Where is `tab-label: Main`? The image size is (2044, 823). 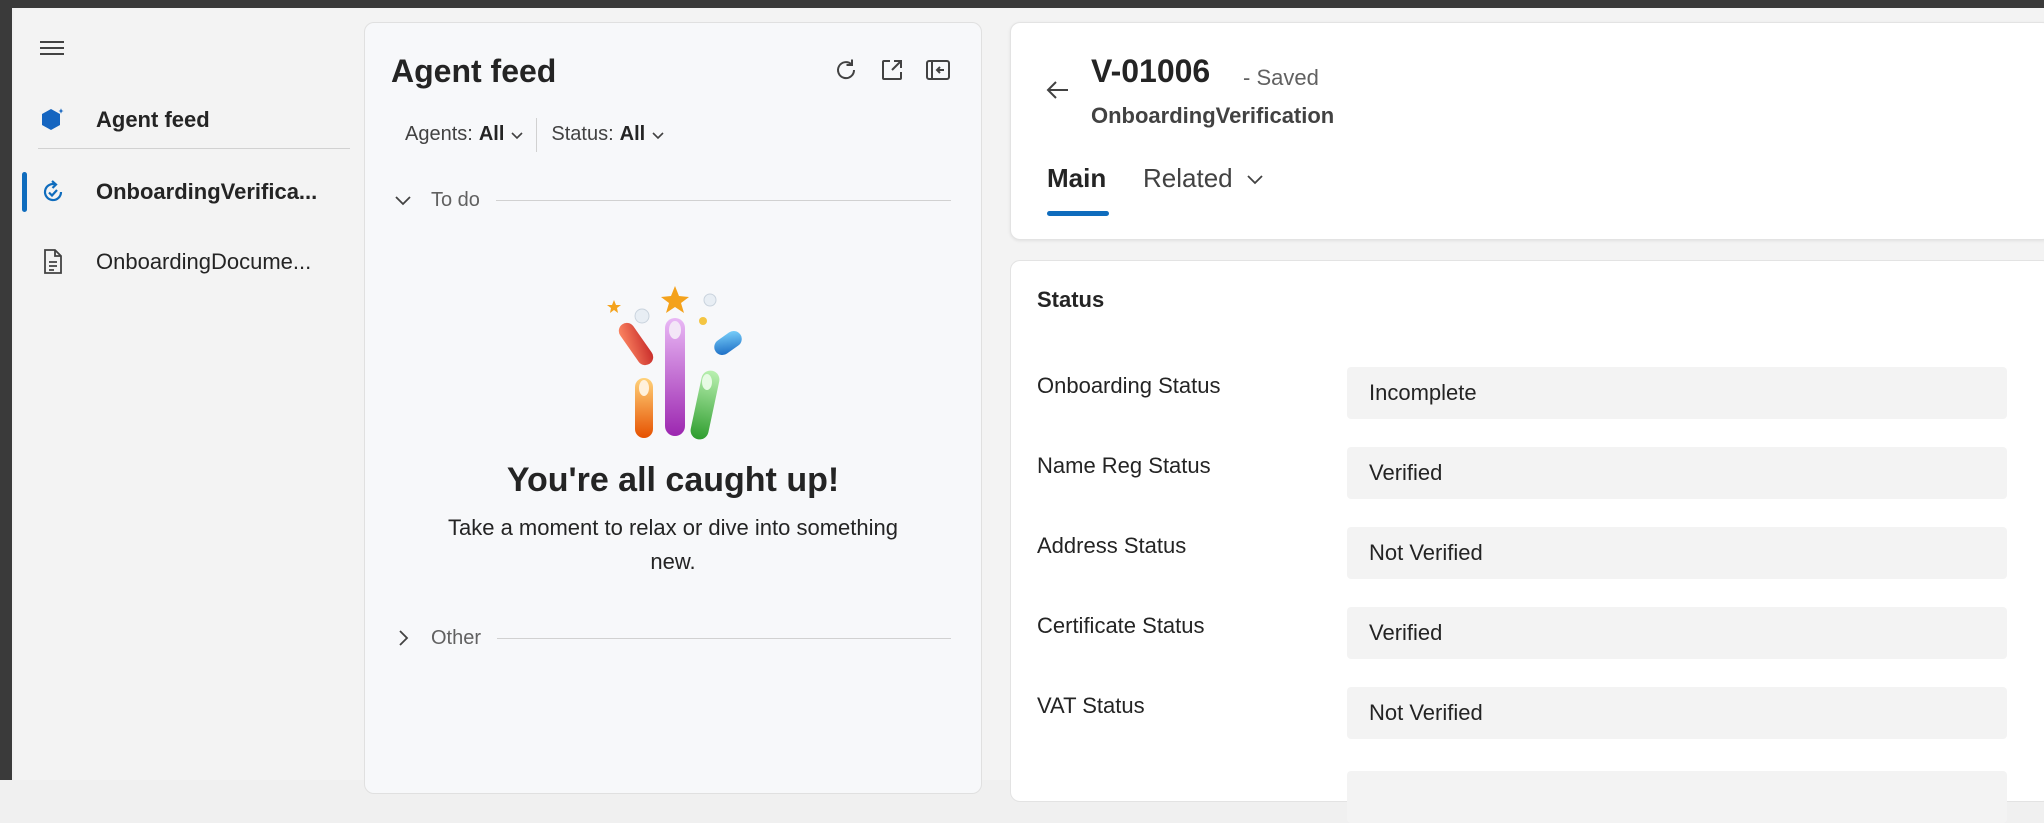 tab-label: Main is located at coordinates (1077, 178).